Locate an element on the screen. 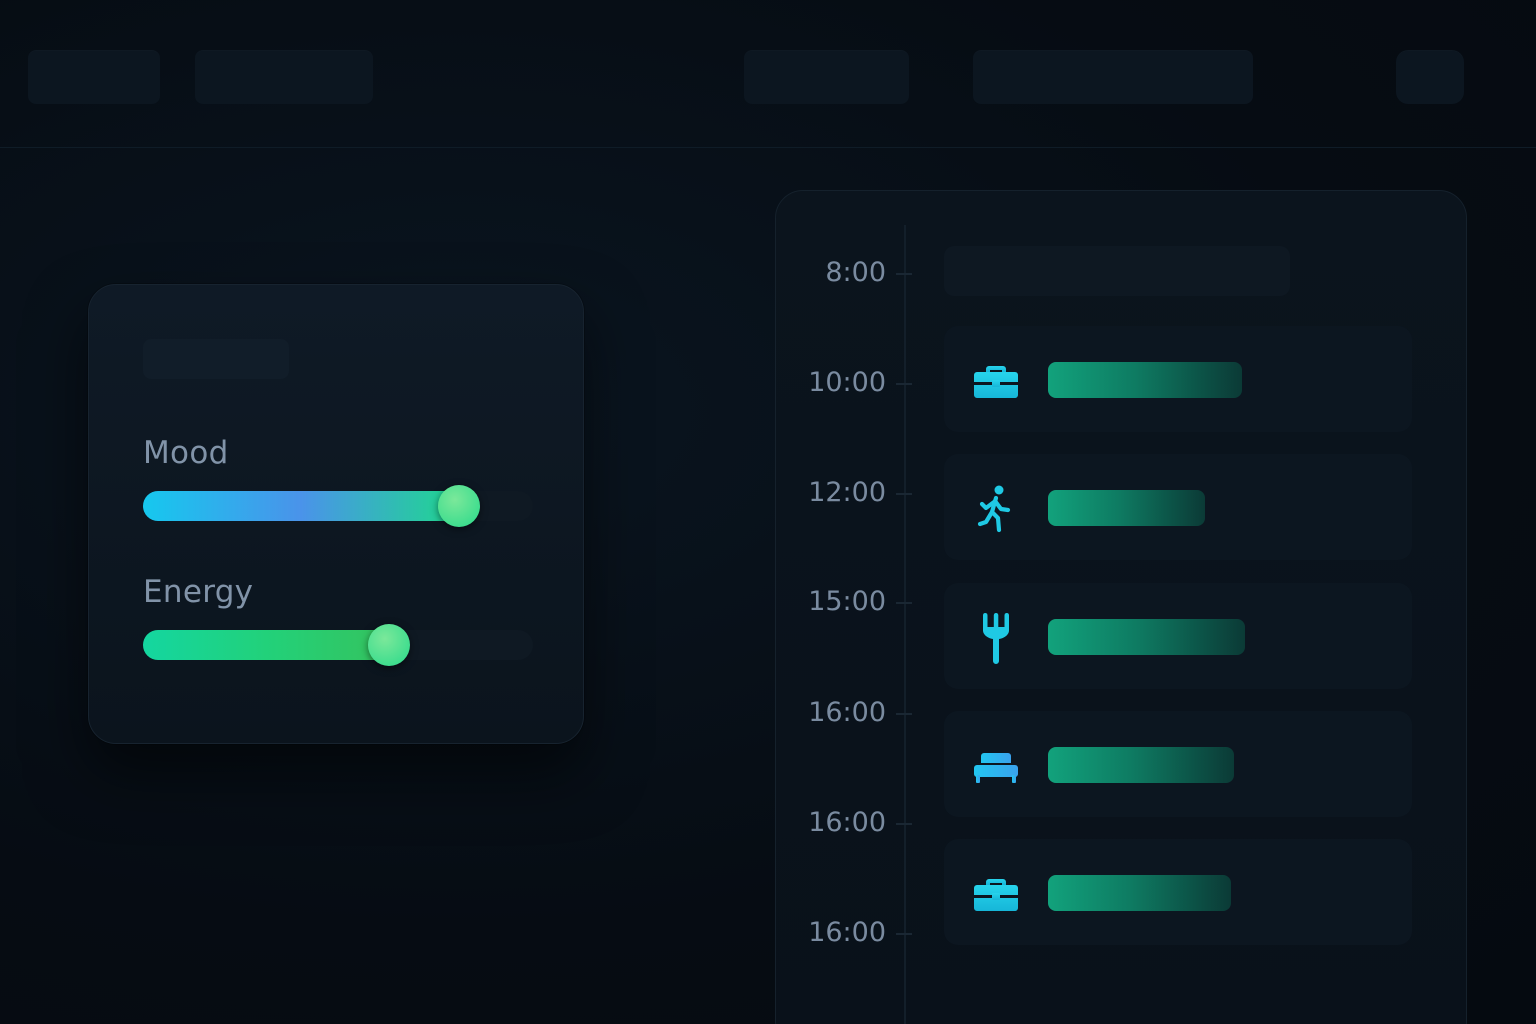  fork-icon is located at coordinates (996, 638).